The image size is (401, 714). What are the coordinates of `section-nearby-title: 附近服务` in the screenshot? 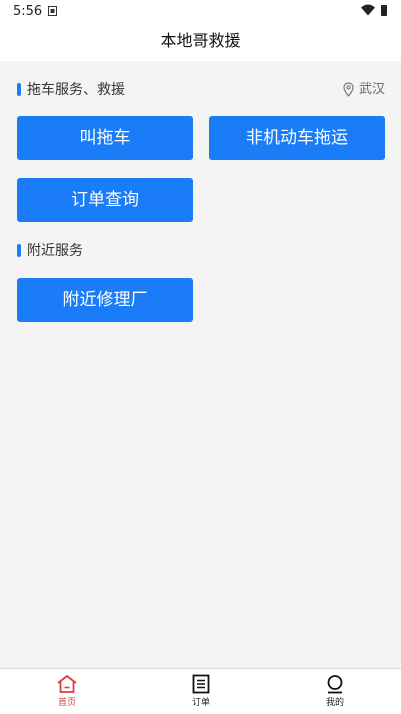 It's located at (55, 251).